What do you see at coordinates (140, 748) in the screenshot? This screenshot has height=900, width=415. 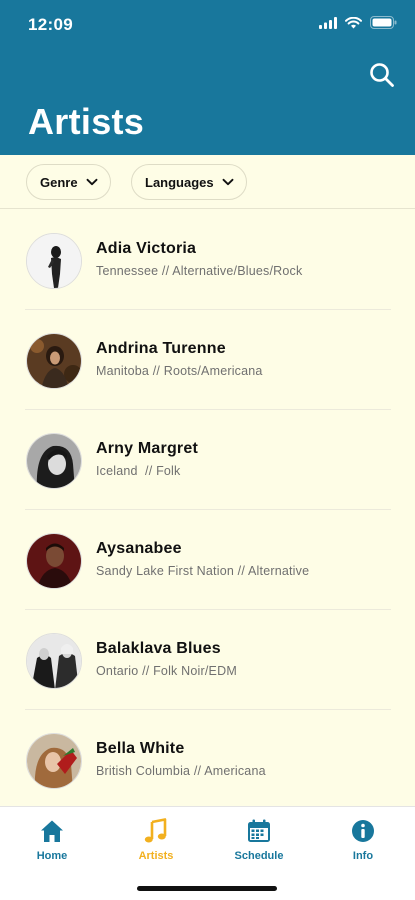 I see `artist-name: Bella White` at bounding box center [140, 748].